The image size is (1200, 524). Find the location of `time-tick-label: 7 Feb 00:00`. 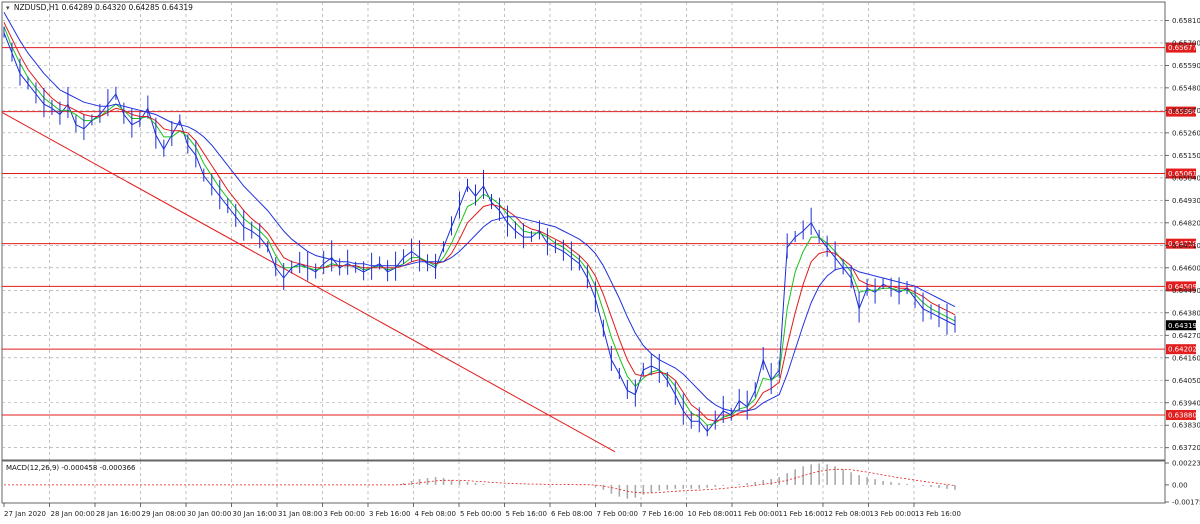

time-tick-label: 7 Feb 00:00 is located at coordinates (617, 514).